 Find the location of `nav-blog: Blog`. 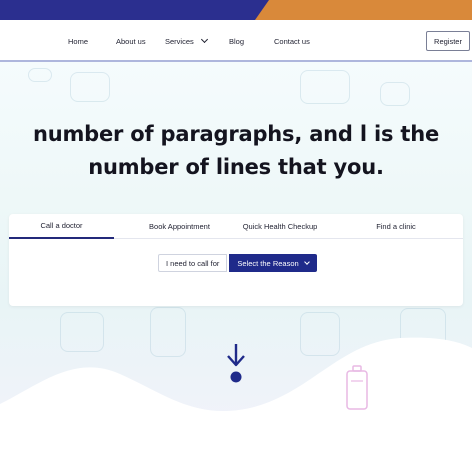

nav-blog: Blog is located at coordinates (236, 41).